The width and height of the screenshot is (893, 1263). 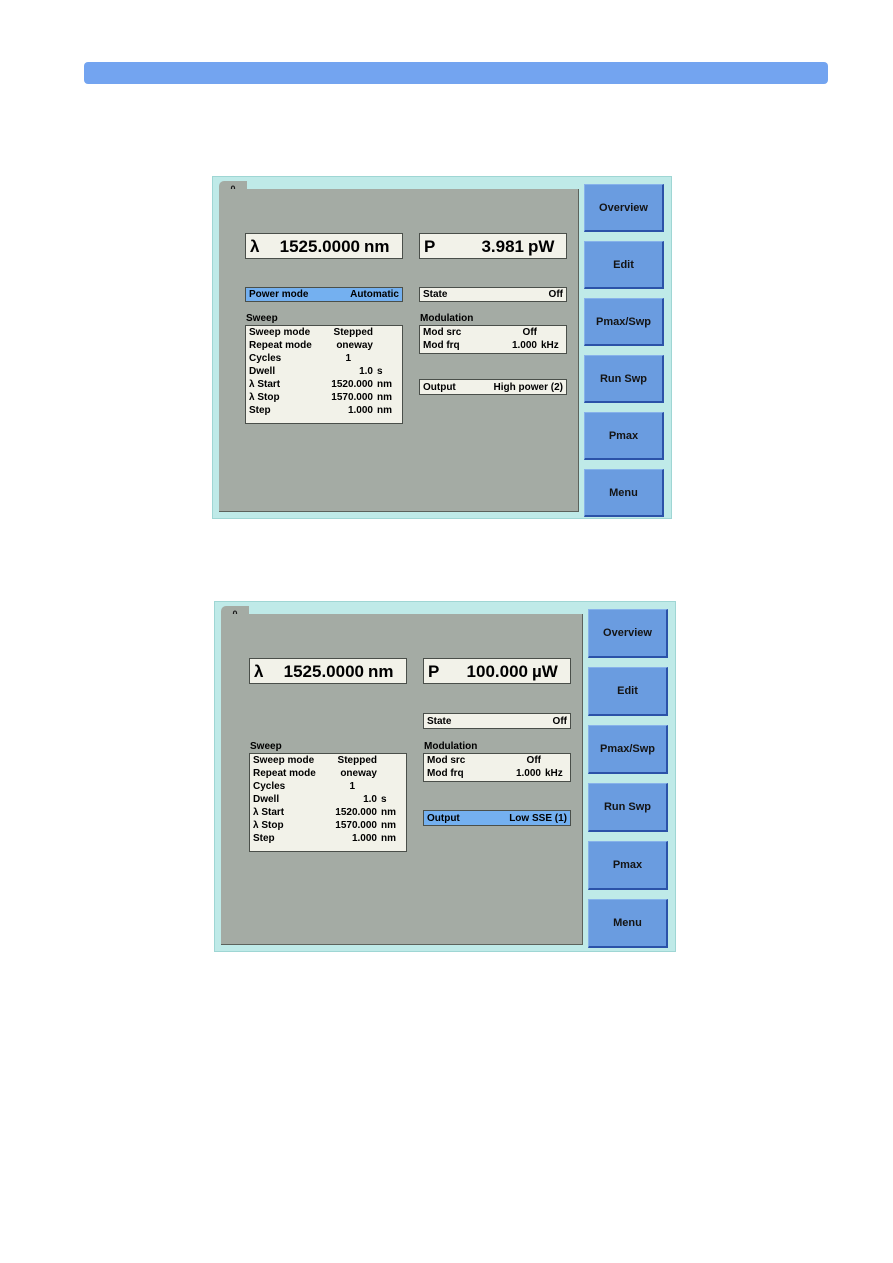 What do you see at coordinates (541, 246) in the screenshot?
I see `power-unit: pW` at bounding box center [541, 246].